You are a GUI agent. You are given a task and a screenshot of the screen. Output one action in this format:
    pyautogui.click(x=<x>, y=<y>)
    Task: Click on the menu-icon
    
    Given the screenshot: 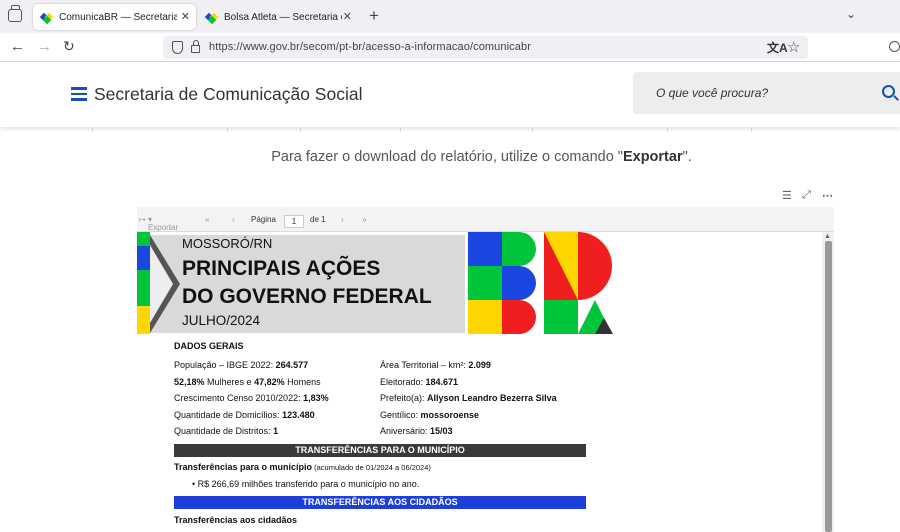 What is the action you would take?
    pyautogui.click(x=79, y=94)
    